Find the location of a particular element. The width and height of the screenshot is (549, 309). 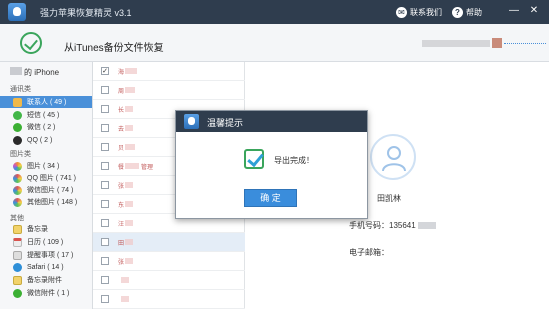

help-button: ? 帮助 is located at coordinates (467, 12).